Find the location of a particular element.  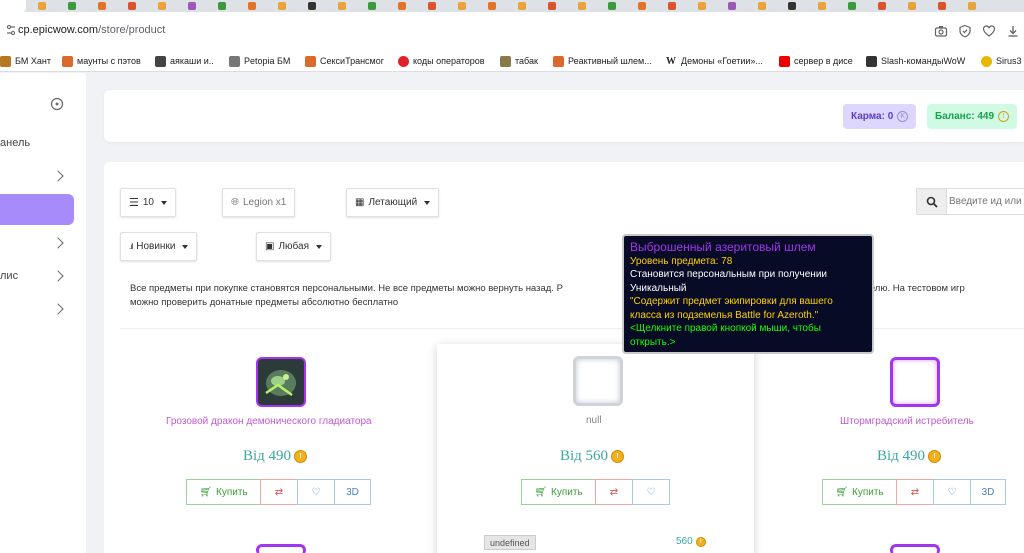

dragon-icon is located at coordinates (281, 382).